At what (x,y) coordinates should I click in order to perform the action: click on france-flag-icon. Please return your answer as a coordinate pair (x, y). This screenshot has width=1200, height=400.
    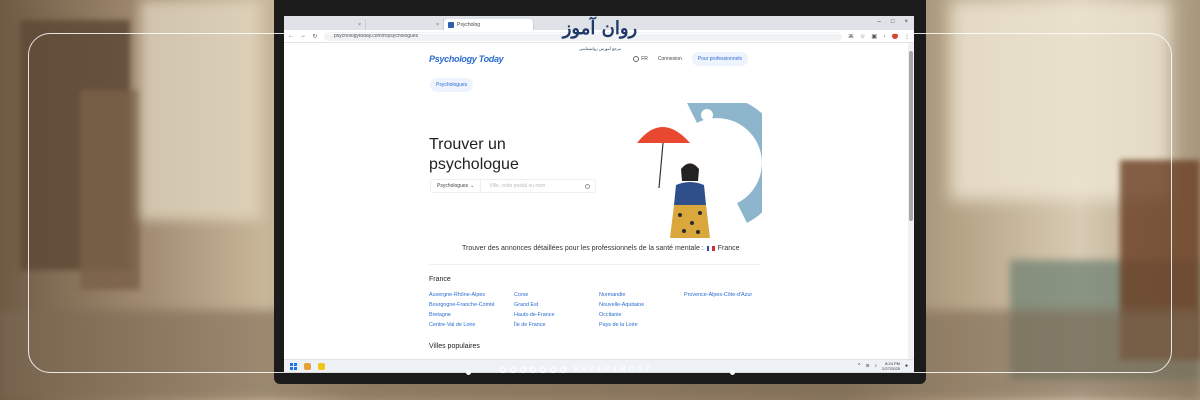
    Looking at the image, I should click on (710, 248).